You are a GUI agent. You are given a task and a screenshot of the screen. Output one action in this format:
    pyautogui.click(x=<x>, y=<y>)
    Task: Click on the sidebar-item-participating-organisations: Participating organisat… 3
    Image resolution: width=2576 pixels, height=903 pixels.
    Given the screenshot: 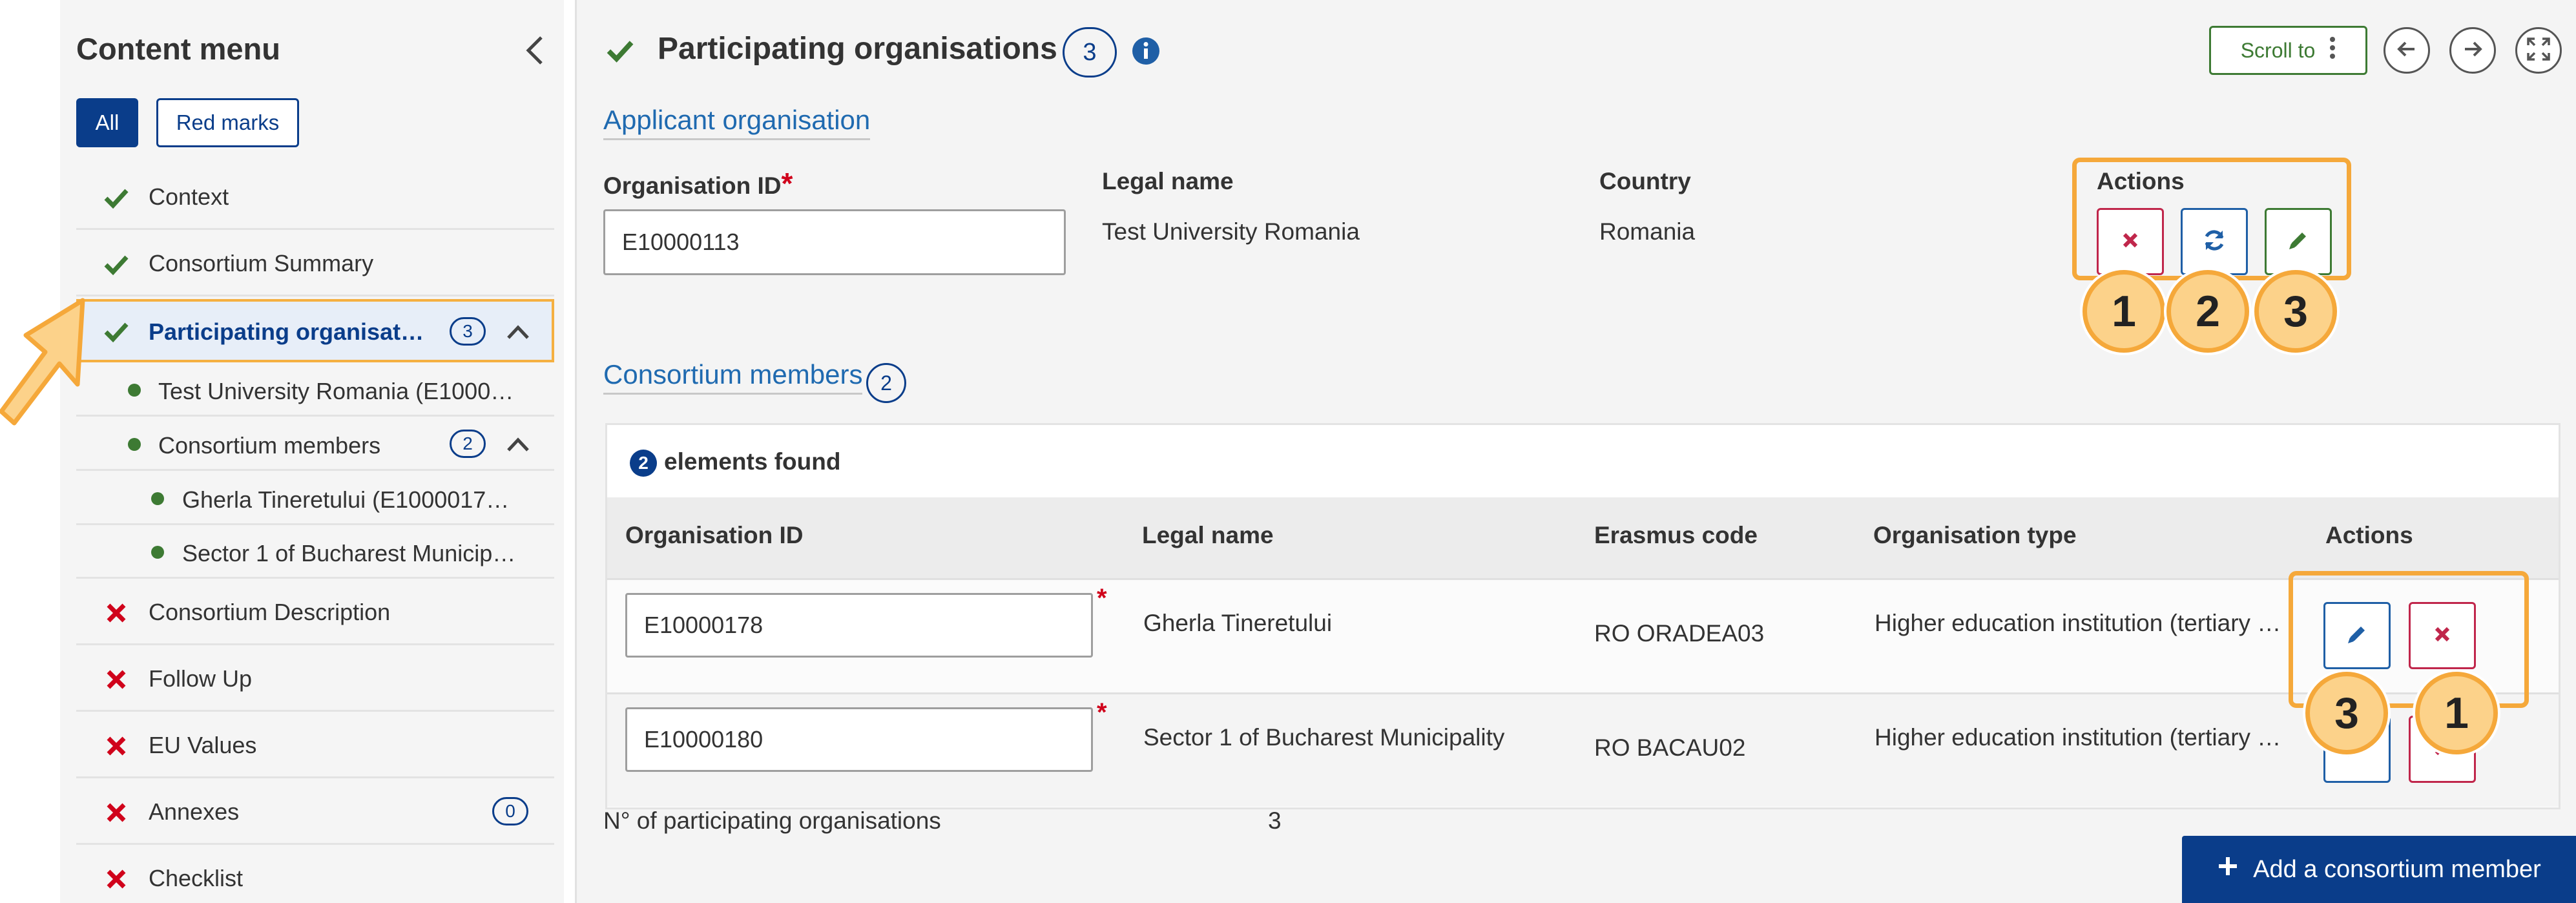 What is the action you would take?
    pyautogui.click(x=315, y=330)
    